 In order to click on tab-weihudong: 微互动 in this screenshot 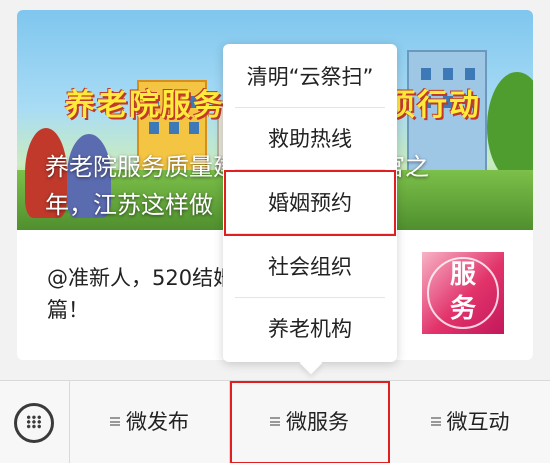, I will do `click(470, 422)`.